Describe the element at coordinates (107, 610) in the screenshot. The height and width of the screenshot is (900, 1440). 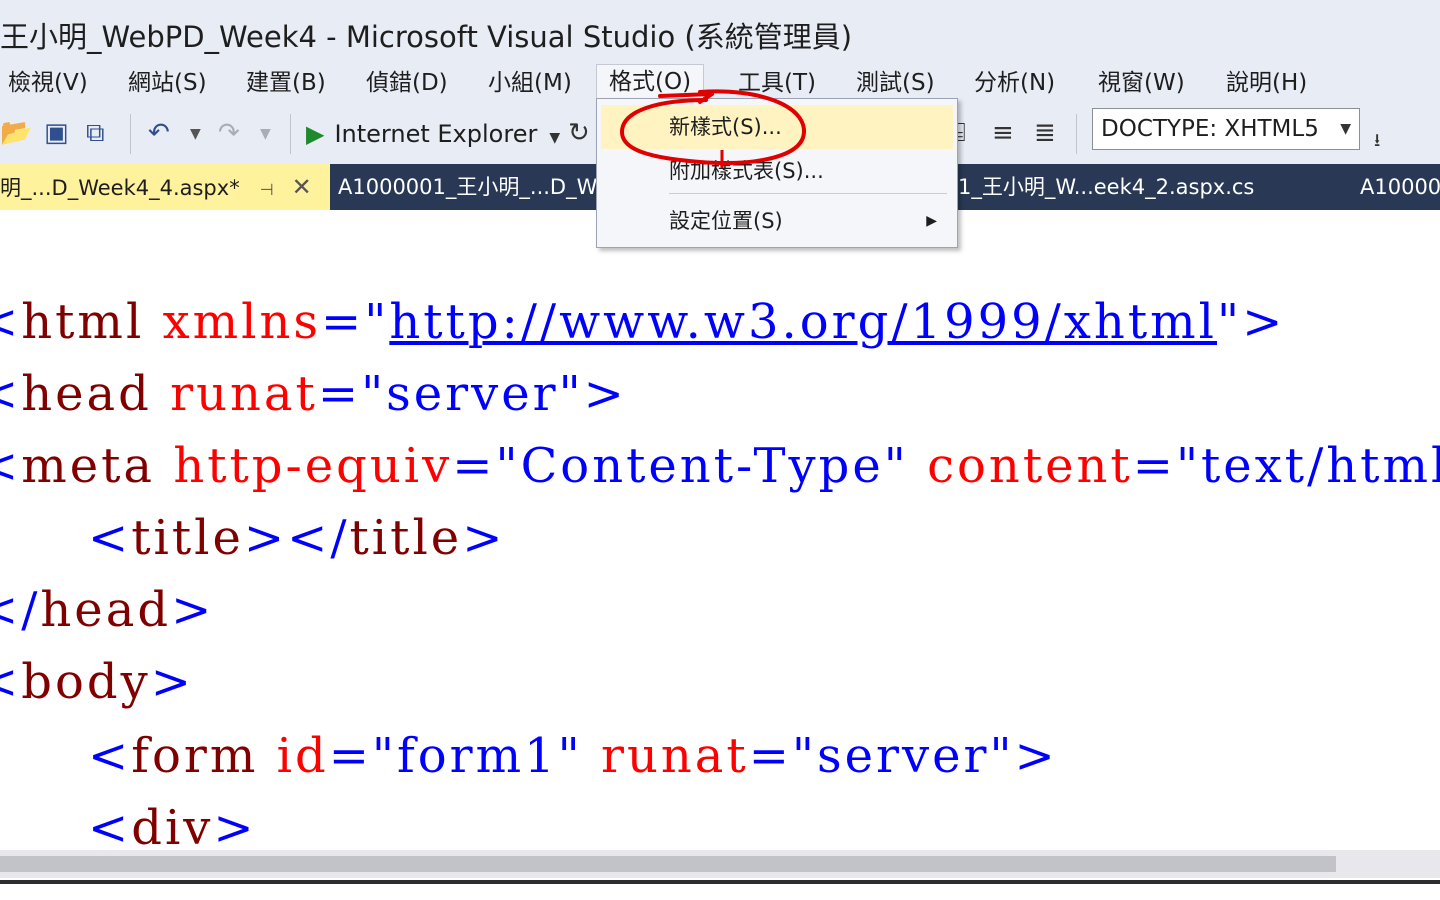
I see `code-line: </head>` at that location.